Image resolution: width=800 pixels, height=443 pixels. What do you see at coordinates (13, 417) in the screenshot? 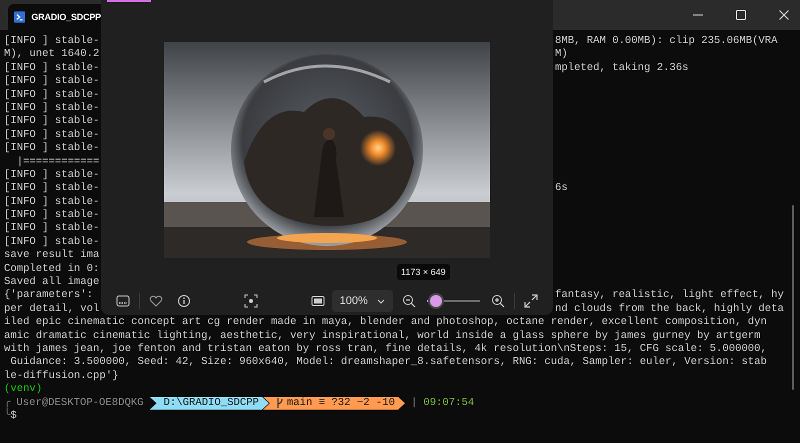
I see `prompt-symbol: $` at bounding box center [13, 417].